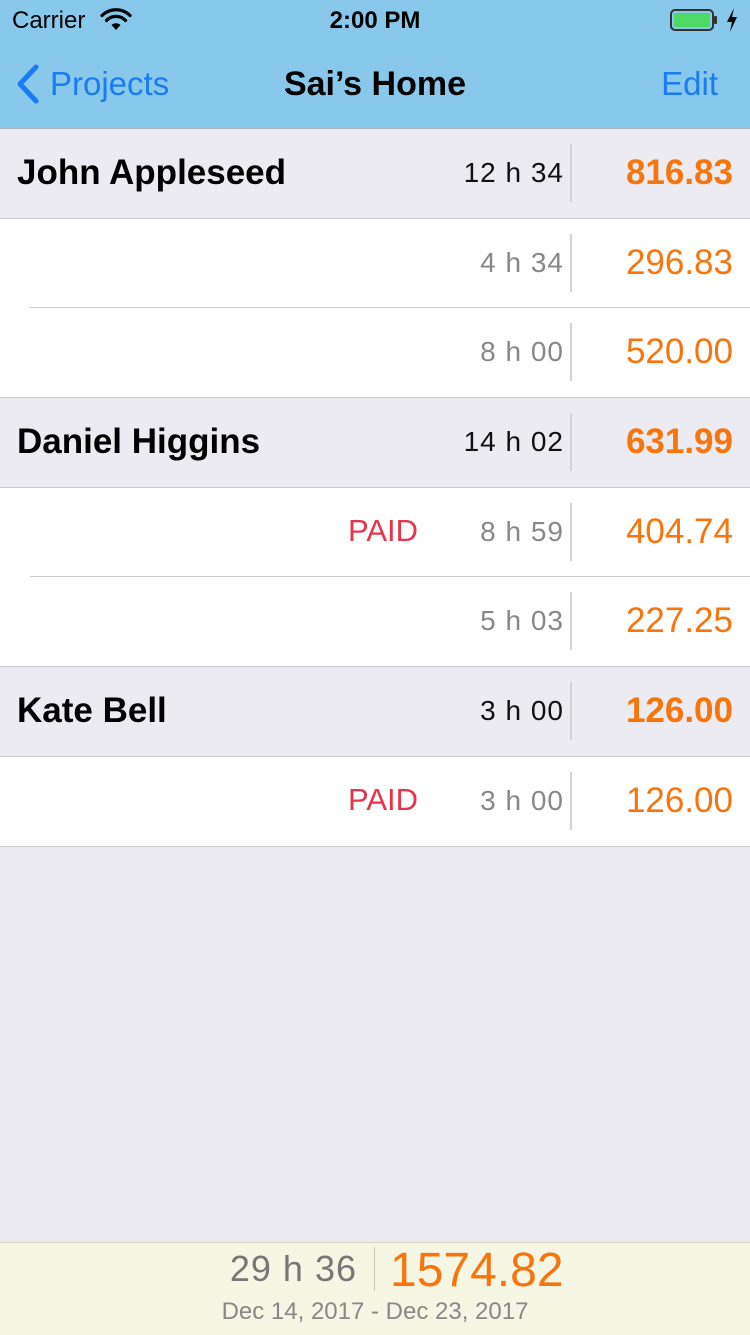 The height and width of the screenshot is (1335, 750). I want to click on session-hours: 8 h 00, so click(522, 351).